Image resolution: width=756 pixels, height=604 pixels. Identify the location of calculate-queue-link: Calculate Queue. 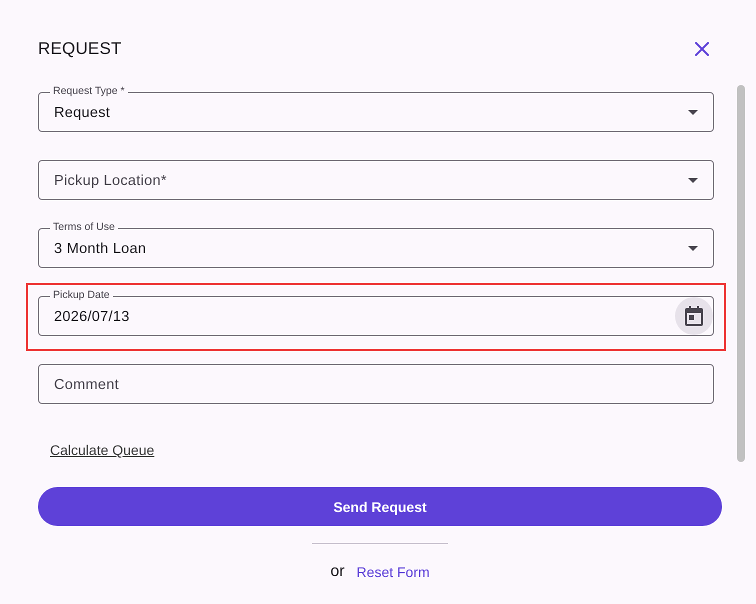
(102, 450).